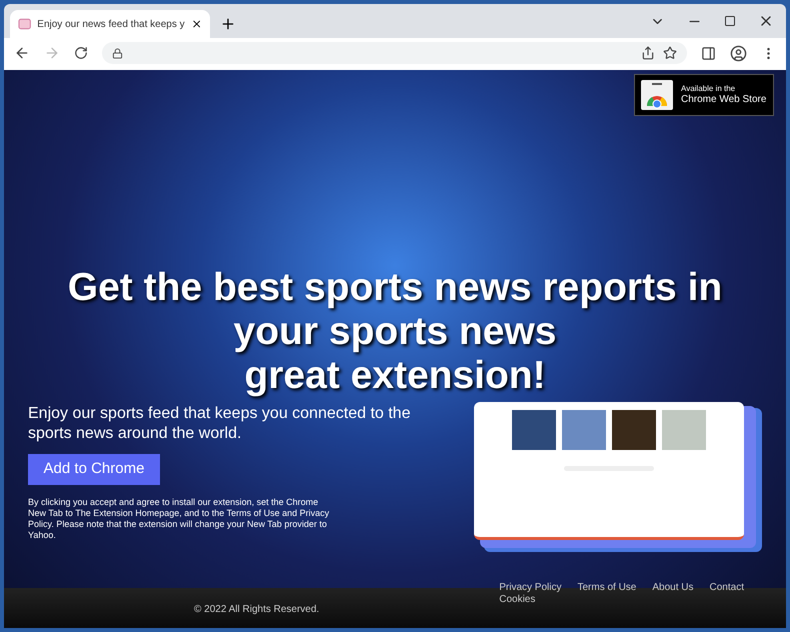  I want to click on chrome-web-store-badge: Available in the Chrome Web Store, so click(704, 95).